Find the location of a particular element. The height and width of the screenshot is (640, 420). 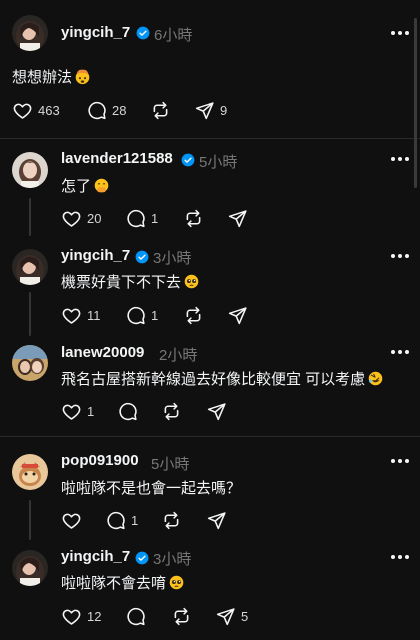

username: lanew20009 is located at coordinates (102, 352).